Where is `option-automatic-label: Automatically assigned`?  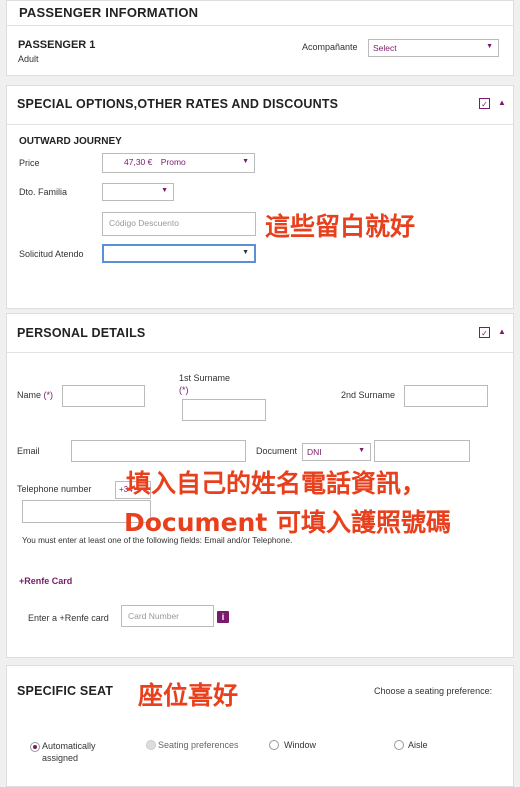
option-automatic-label: Automatically assigned is located at coordinates (82, 752).